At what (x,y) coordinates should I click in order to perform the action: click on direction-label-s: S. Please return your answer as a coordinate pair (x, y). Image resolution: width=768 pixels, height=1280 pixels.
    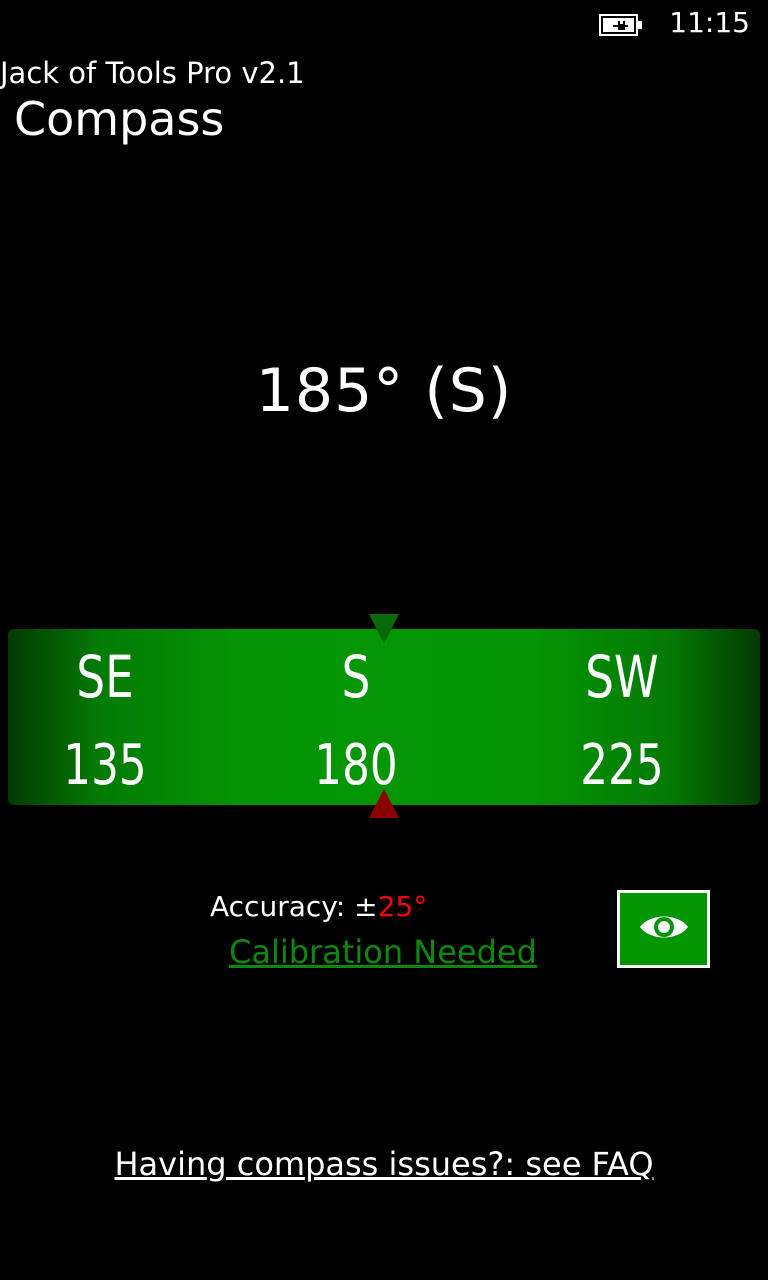
    Looking at the image, I should click on (356, 677).